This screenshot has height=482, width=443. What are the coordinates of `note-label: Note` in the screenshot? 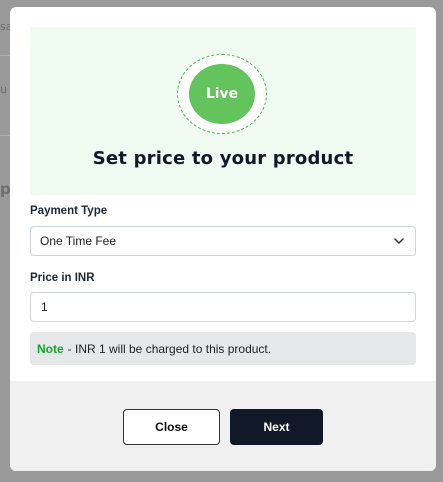 It's located at (50, 348).